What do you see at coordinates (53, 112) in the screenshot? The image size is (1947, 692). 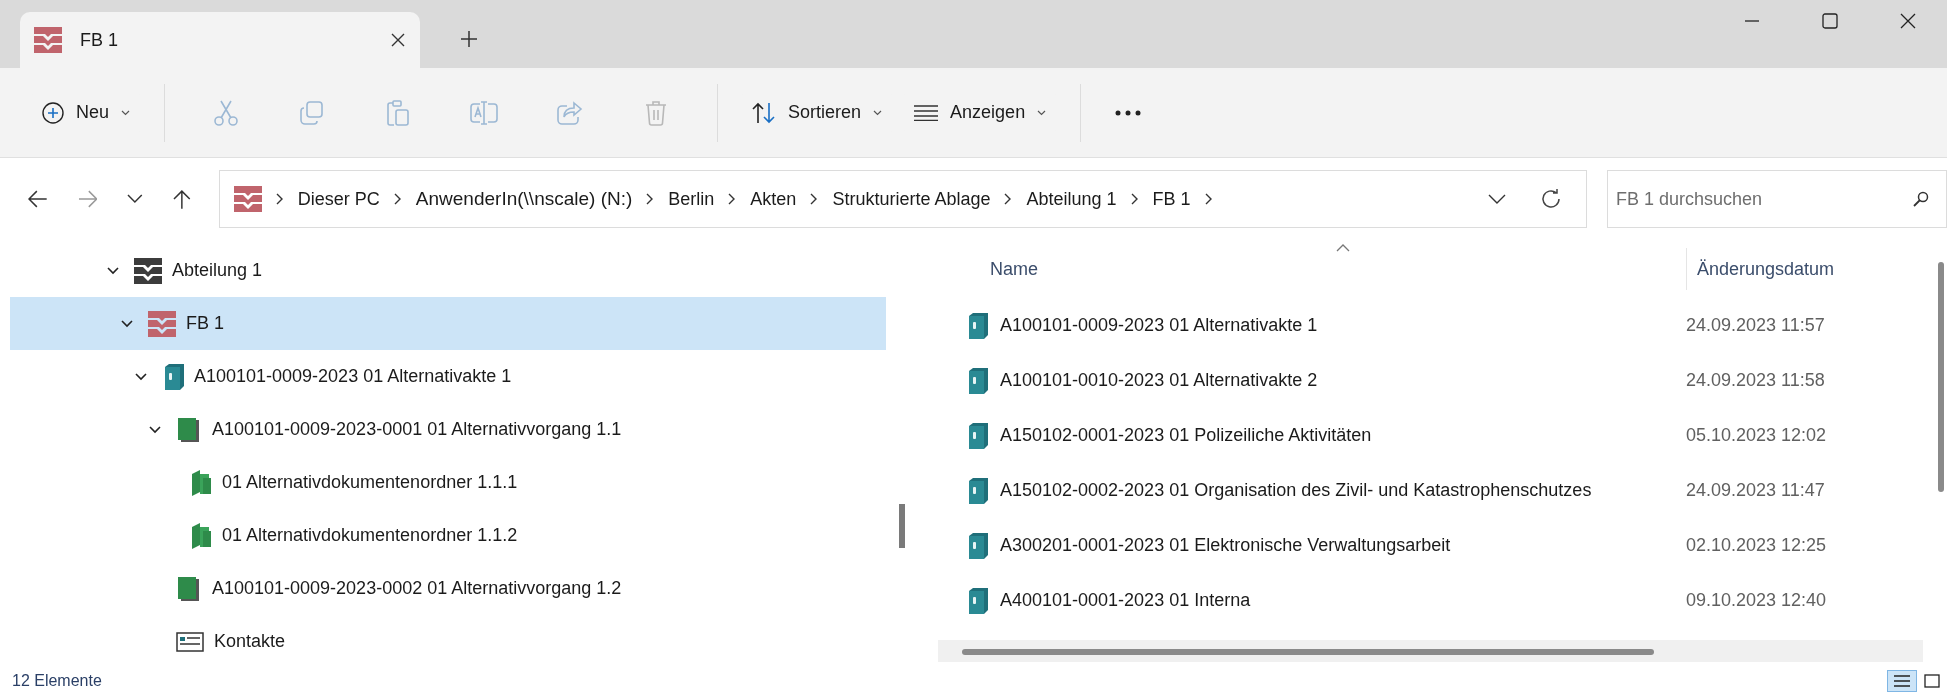 I see `plus-circle-icon` at bounding box center [53, 112].